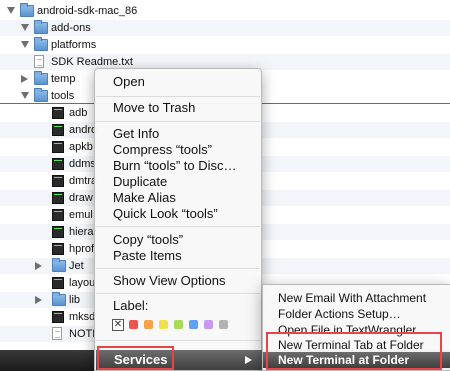 The height and width of the screenshot is (371, 450). What do you see at coordinates (81, 215) in the screenshot?
I see `finder-row-label: emul` at bounding box center [81, 215].